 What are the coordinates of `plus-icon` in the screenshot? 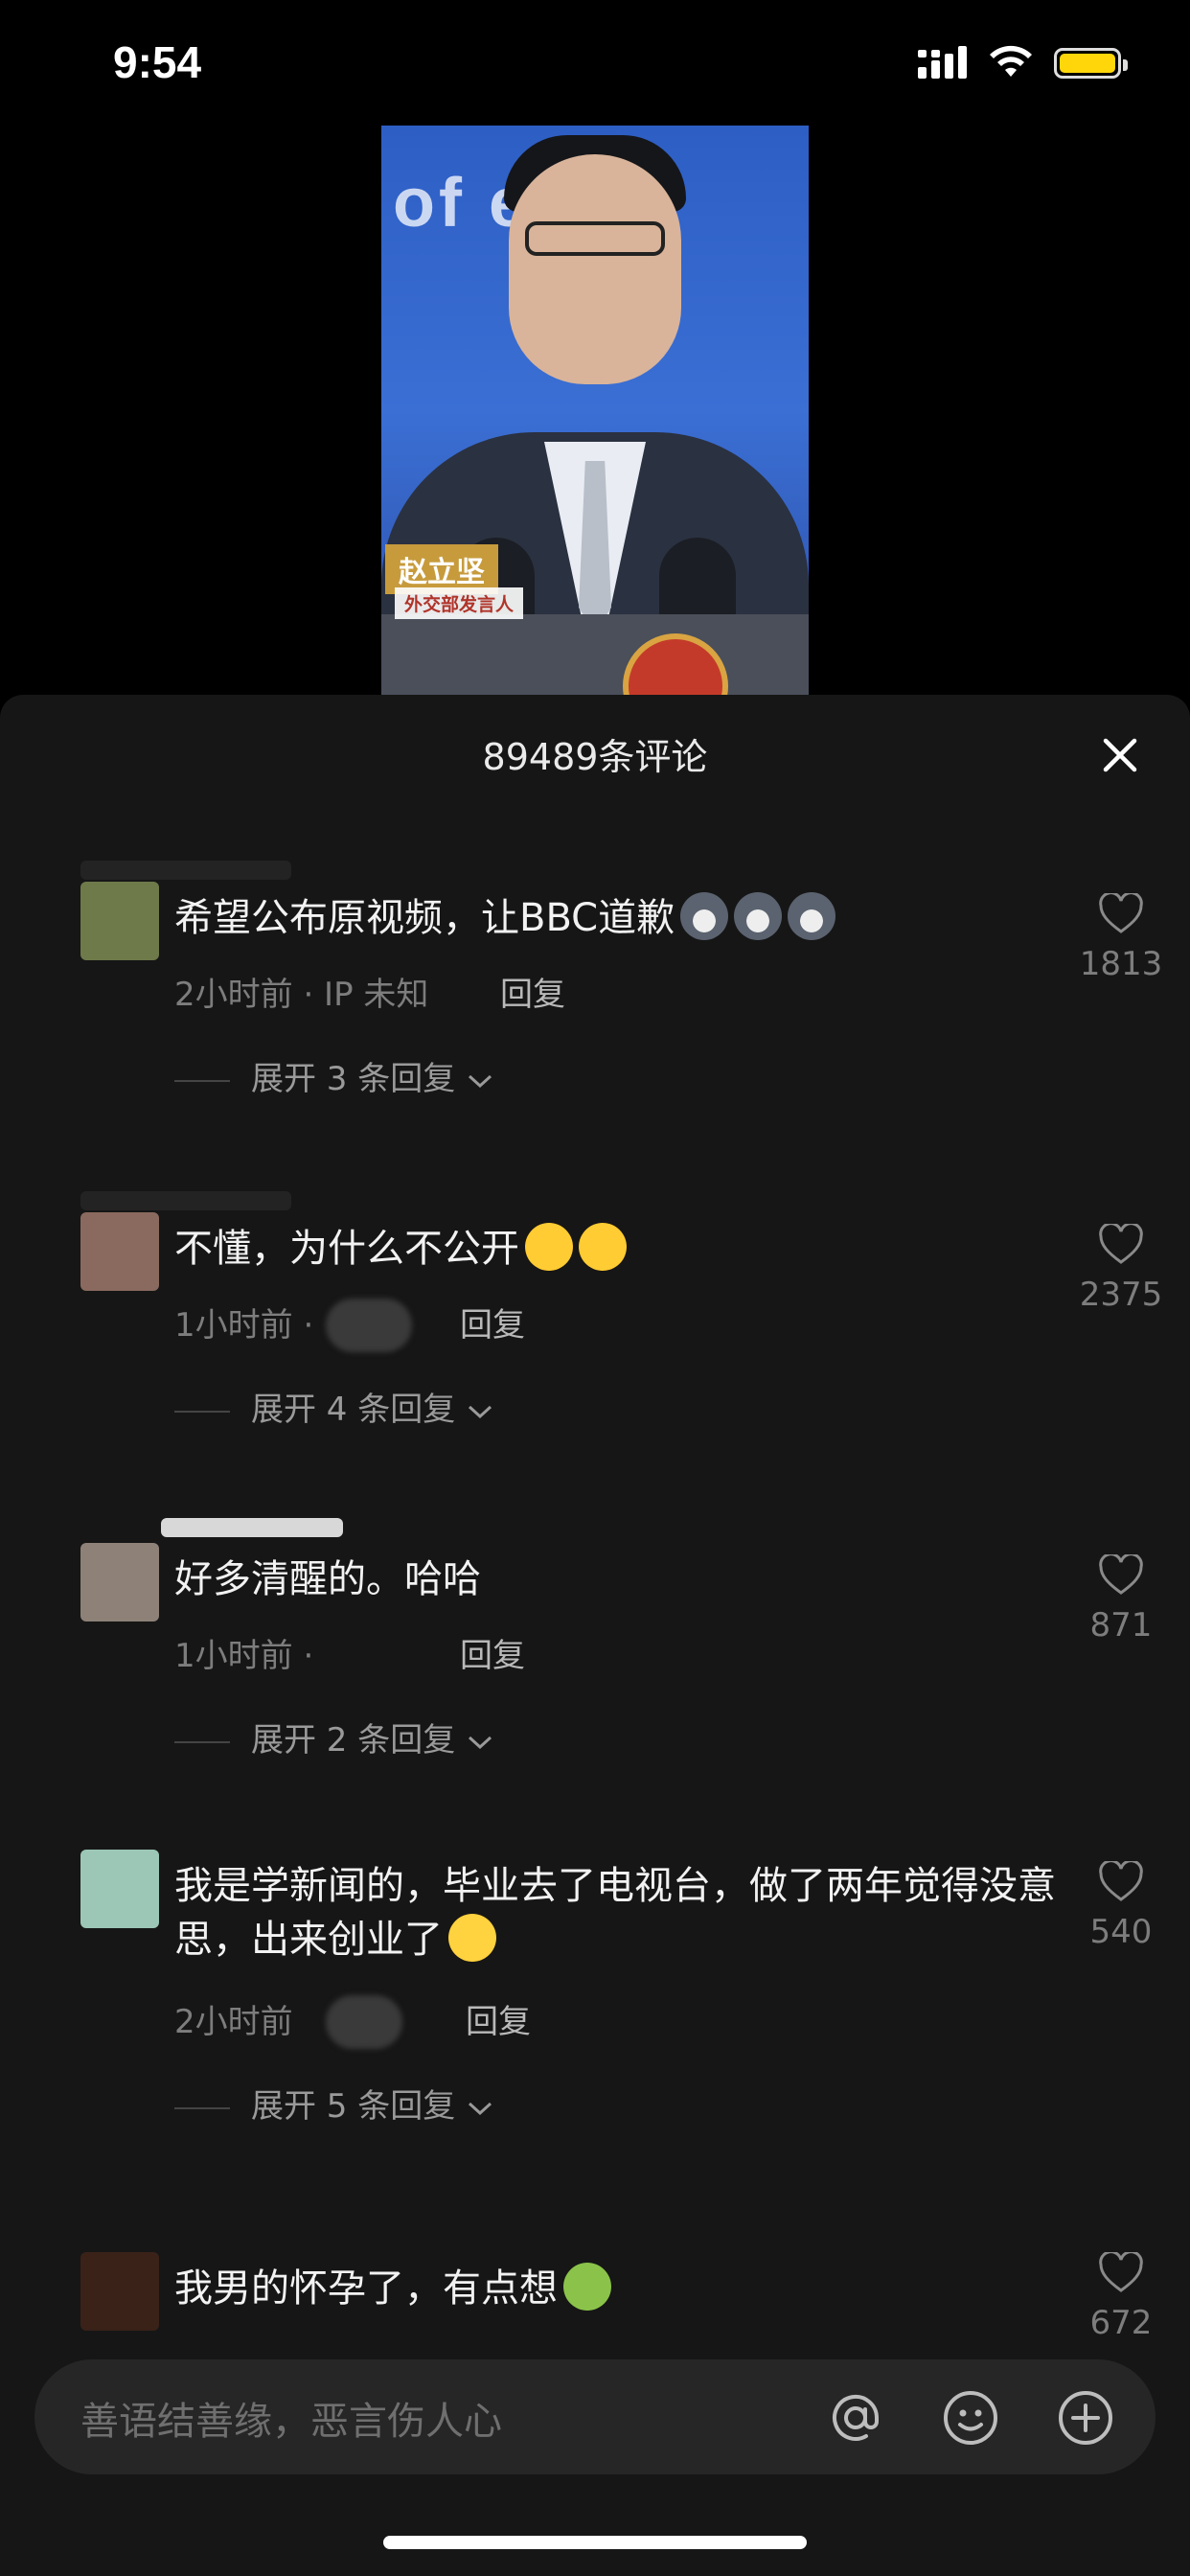 It's located at (1085, 2418).